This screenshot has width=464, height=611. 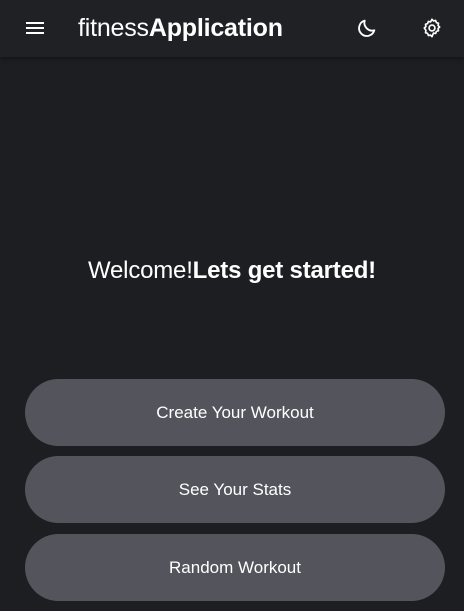 I want to click on menu-button, so click(x=35, y=28).